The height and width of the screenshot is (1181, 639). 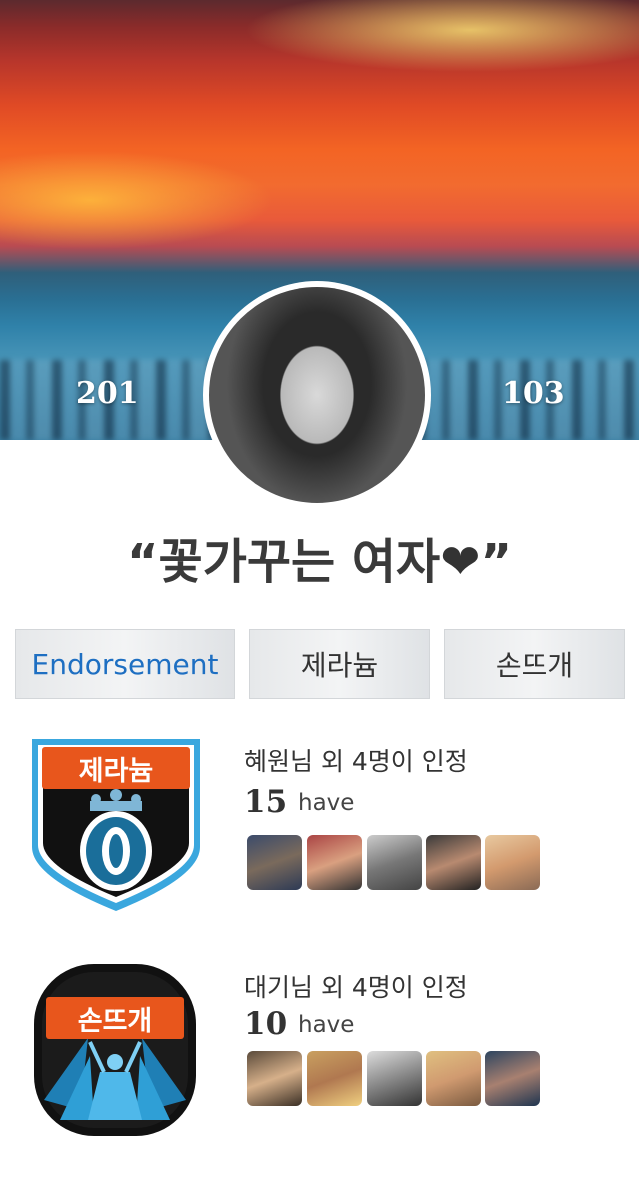 What do you see at coordinates (534, 664) in the screenshot?
I see `tab-knitting: 손뜨개` at bounding box center [534, 664].